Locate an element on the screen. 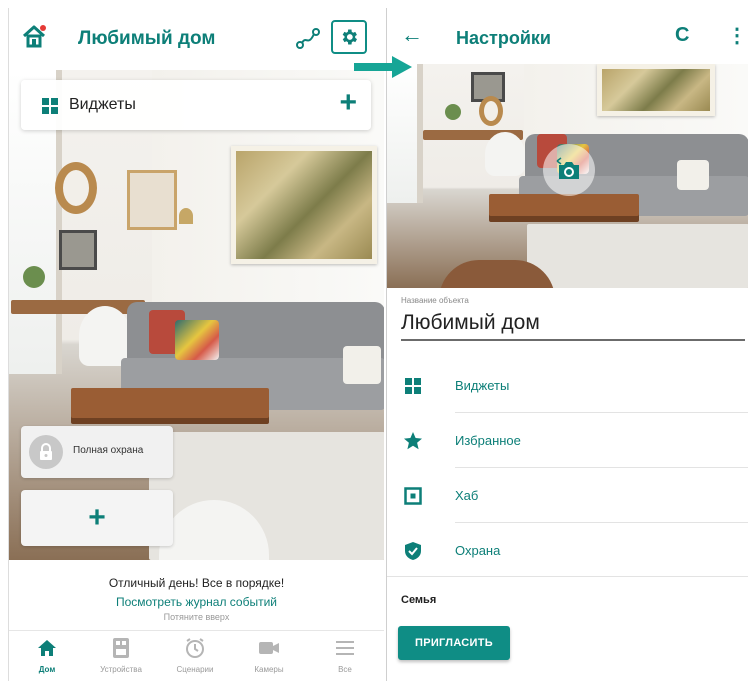  nav-all-label: Все is located at coordinates (345, 669).